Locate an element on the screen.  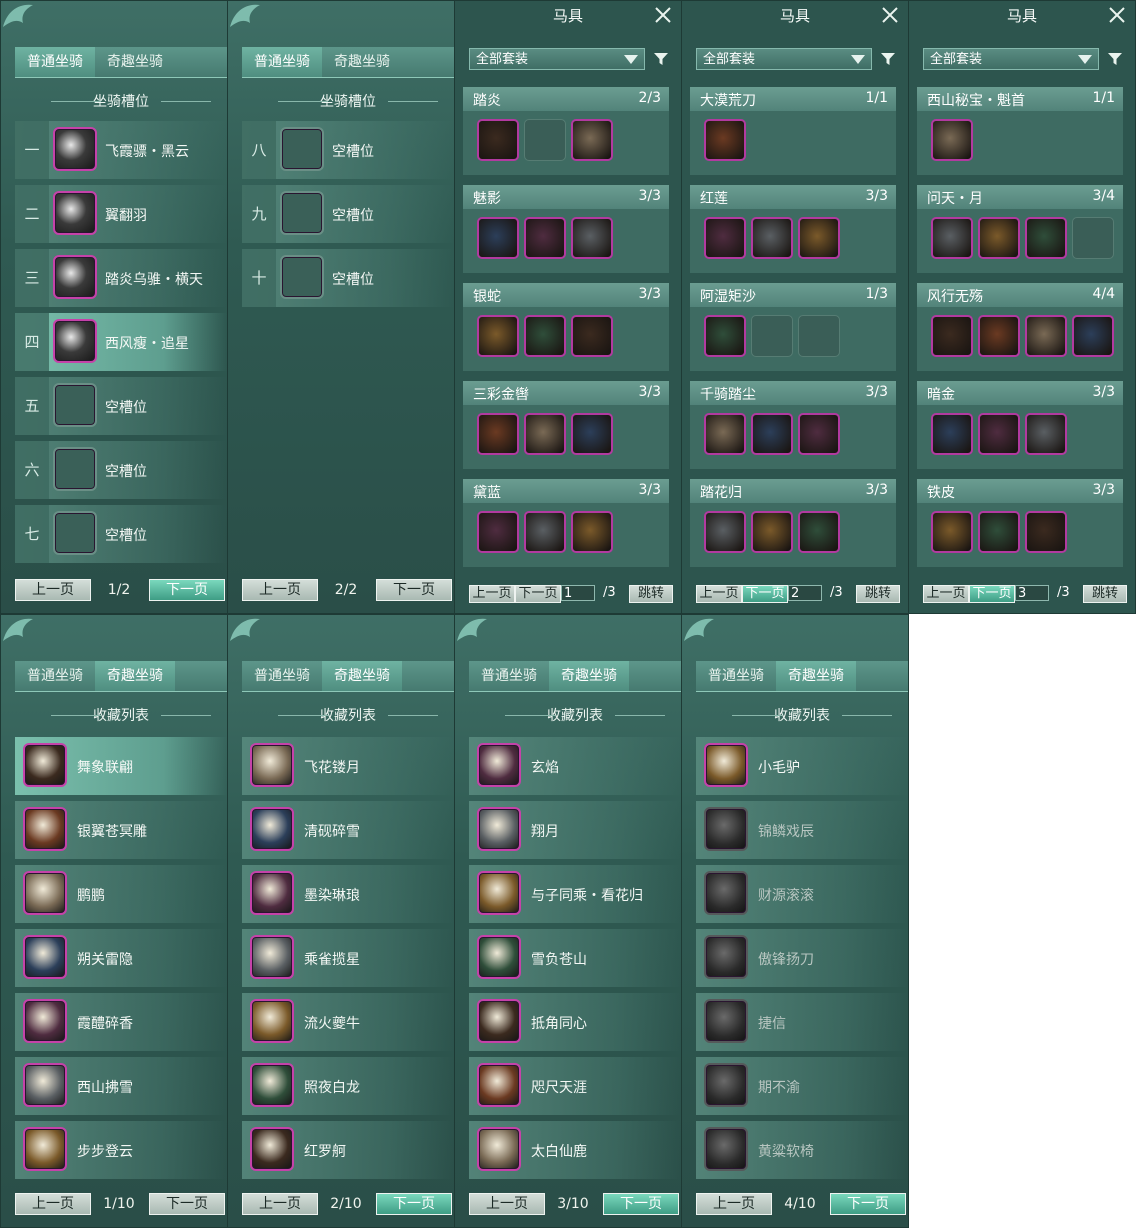
collection-row: 期不渝 is located at coordinates (802, 1086).